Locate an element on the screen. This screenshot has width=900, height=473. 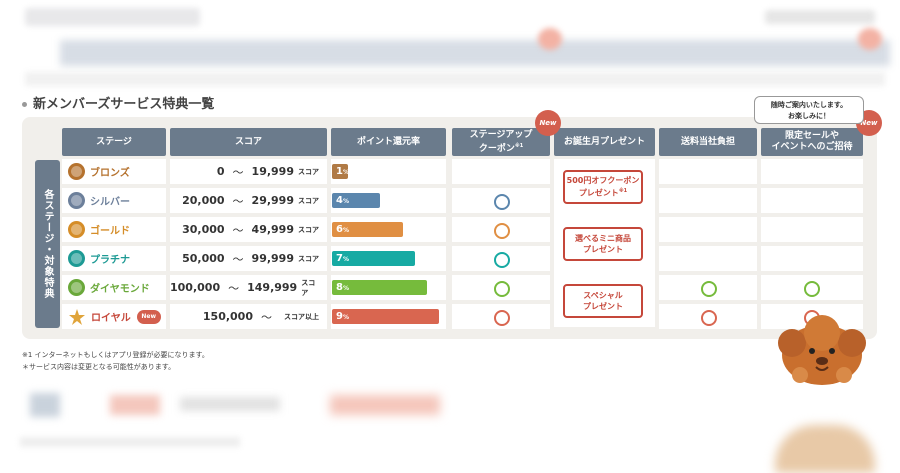
present-mini-line1: 選べるミニ商品 is located at coordinates (603, 238).